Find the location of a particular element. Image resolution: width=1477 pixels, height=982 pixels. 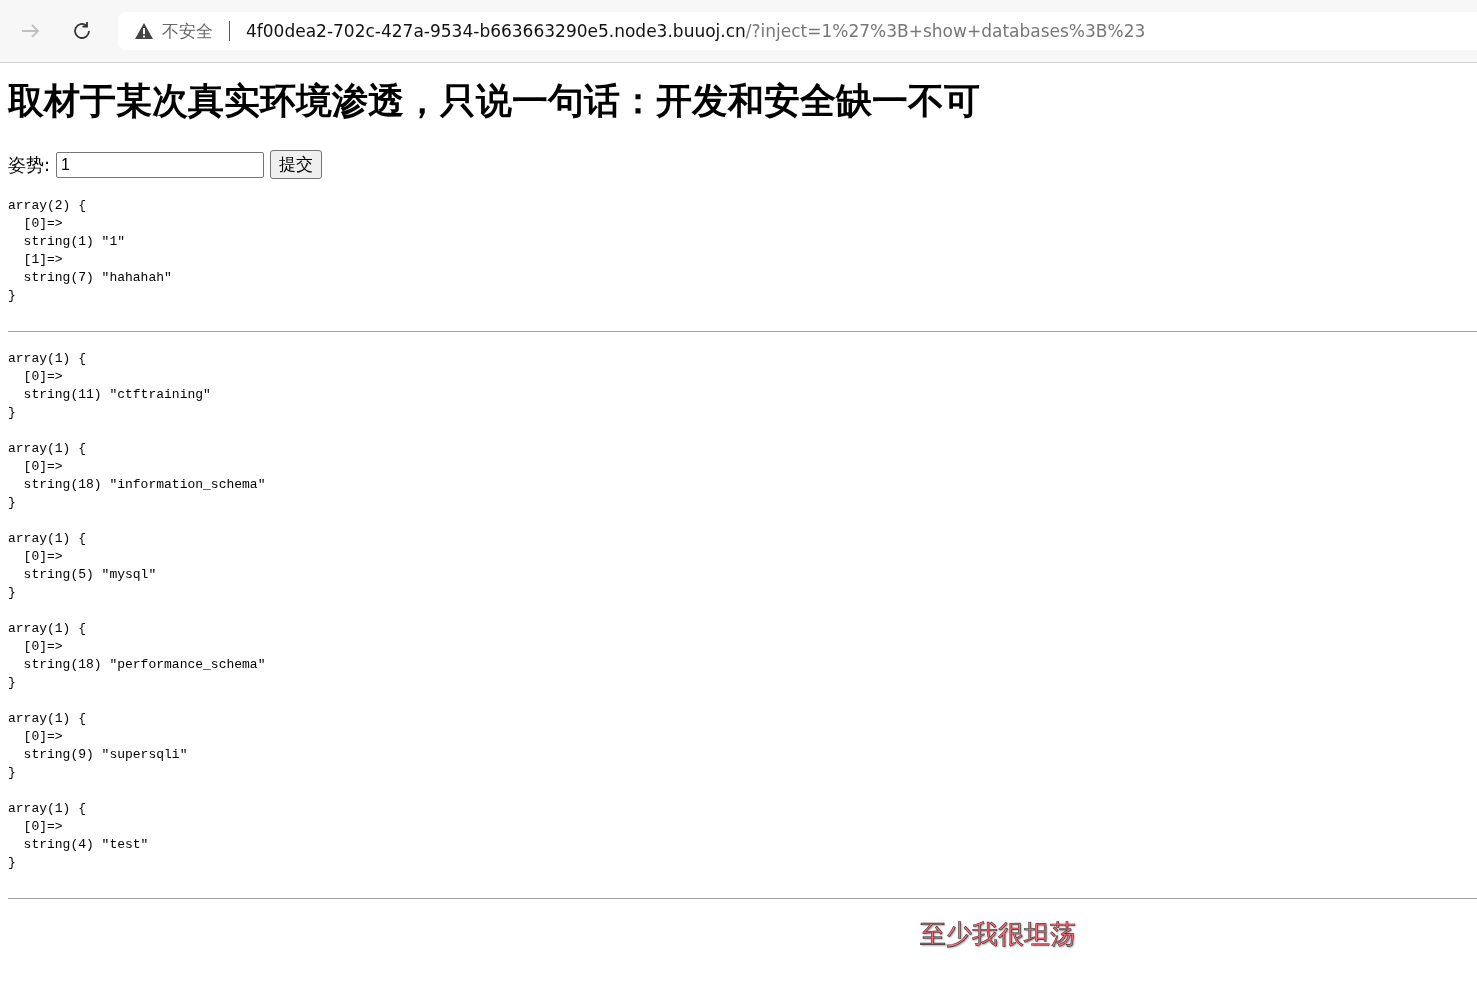

dump-output: array(1) { [0]=> string(9) "supersqli" } is located at coordinates (98, 746).